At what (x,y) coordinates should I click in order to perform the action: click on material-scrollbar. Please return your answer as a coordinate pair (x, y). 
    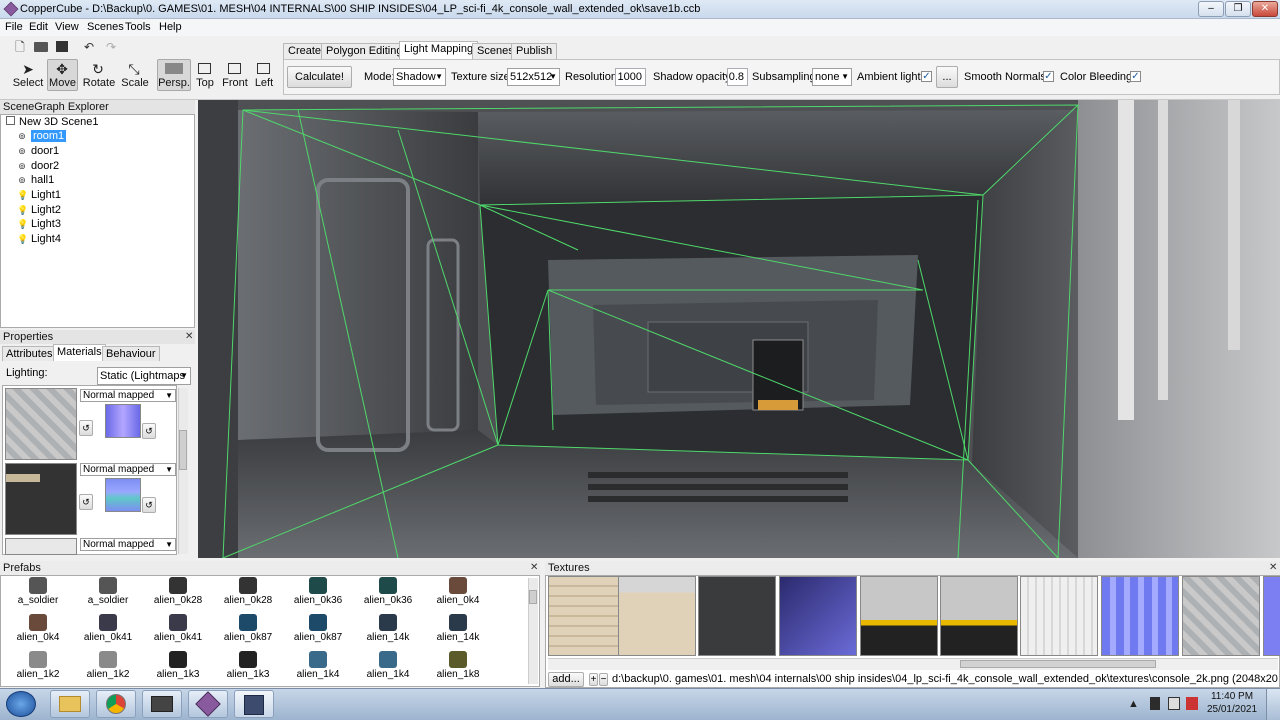
    Looking at the image, I should click on (183, 471).